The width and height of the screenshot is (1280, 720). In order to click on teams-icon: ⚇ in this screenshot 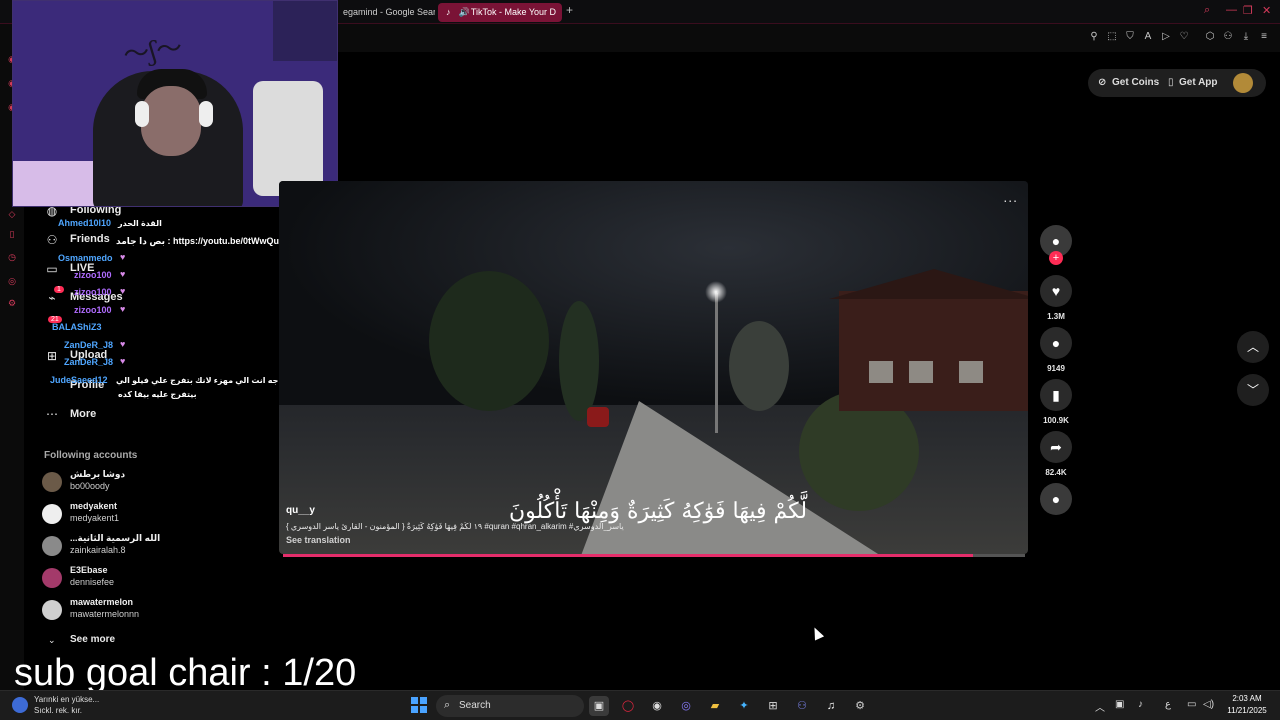, I will do `click(802, 706)`.